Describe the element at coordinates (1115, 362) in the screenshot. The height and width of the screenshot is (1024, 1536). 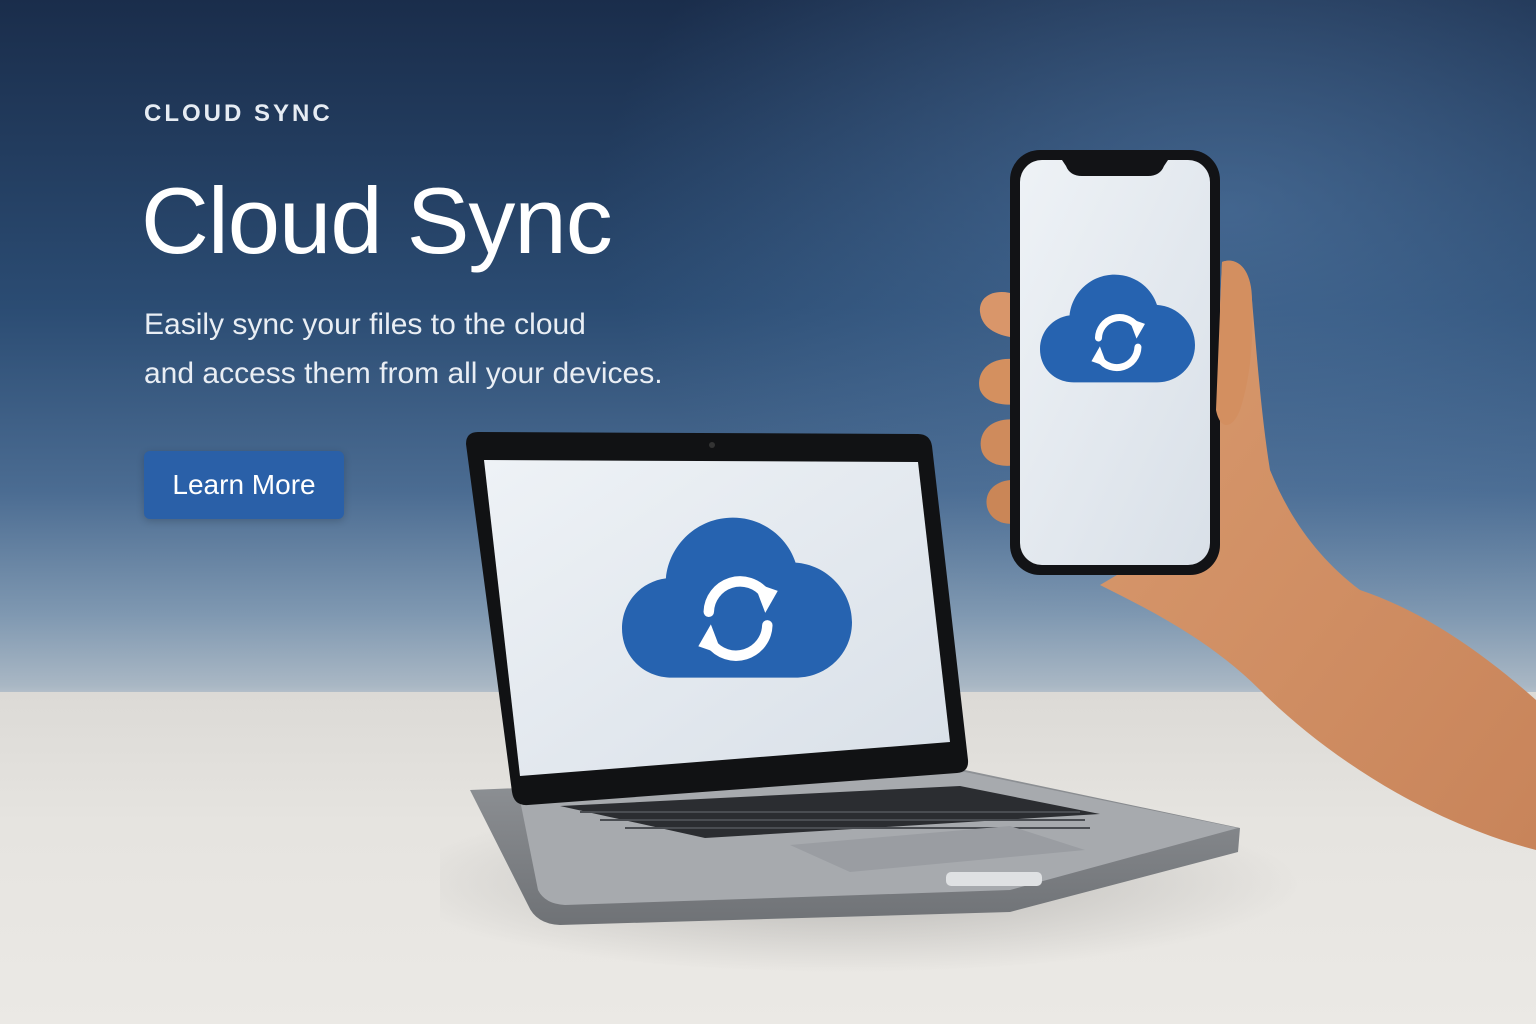
I see `phone` at that location.